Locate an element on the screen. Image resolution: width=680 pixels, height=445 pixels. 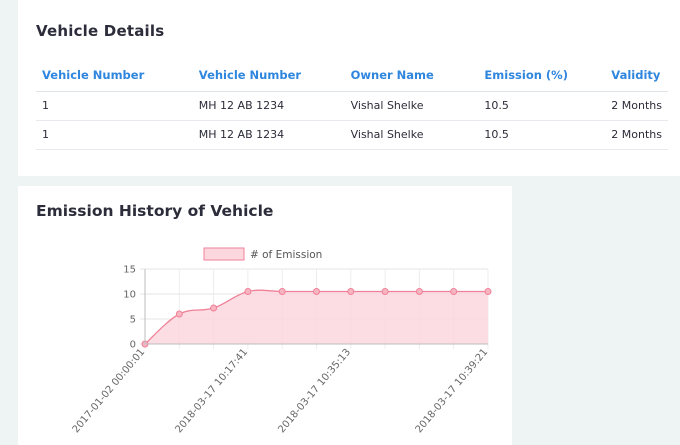
y-tick-label: 0 is located at coordinates (133, 345).